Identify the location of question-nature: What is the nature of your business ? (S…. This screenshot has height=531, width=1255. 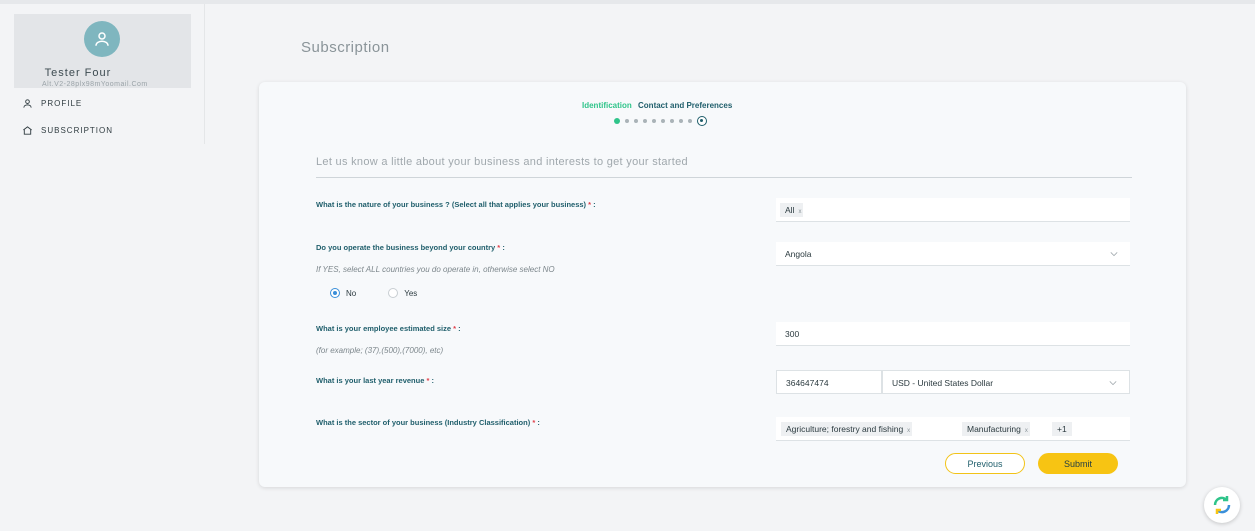
(456, 204).